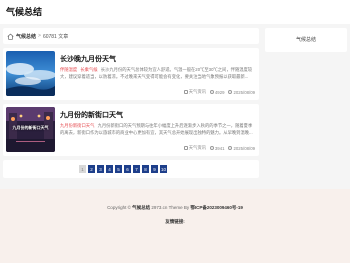  I want to click on page-1-button: 1, so click(82, 169).